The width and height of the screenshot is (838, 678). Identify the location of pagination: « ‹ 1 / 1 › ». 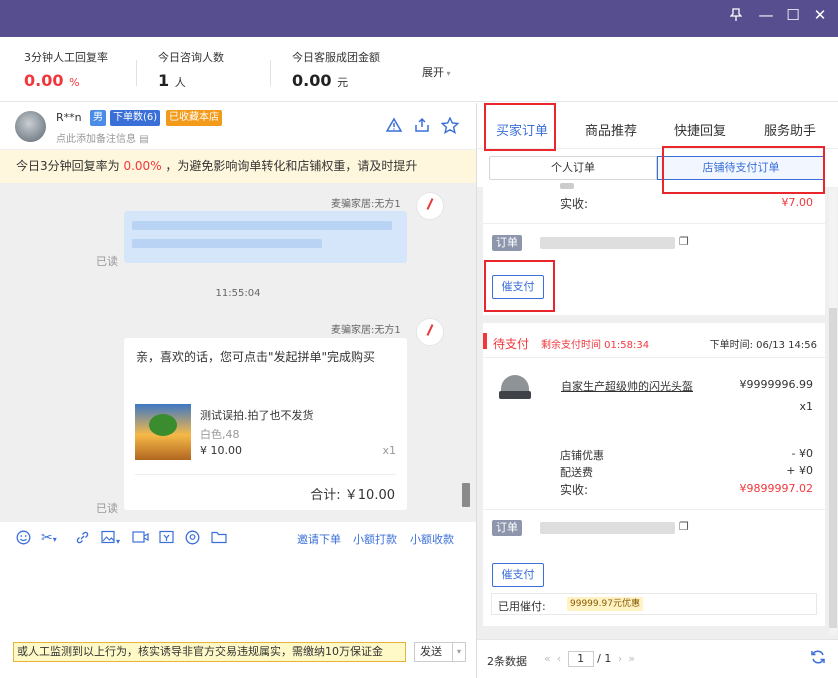
(589, 659).